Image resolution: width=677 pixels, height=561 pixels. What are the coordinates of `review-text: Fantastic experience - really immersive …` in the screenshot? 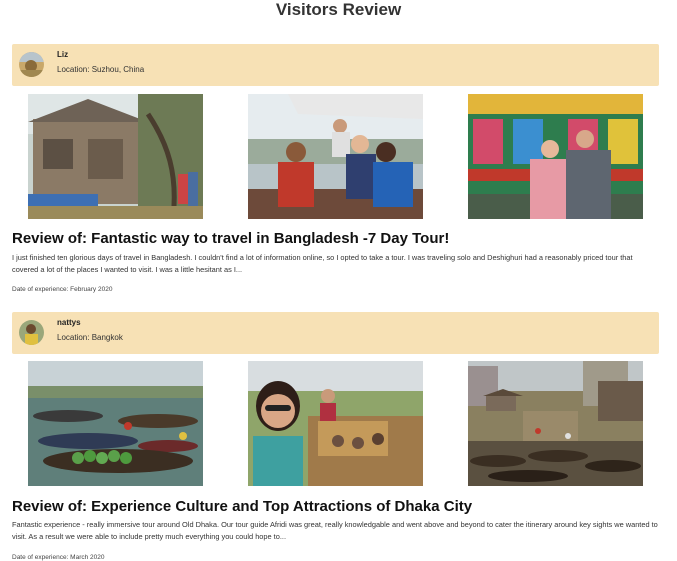 It's located at (335, 530).